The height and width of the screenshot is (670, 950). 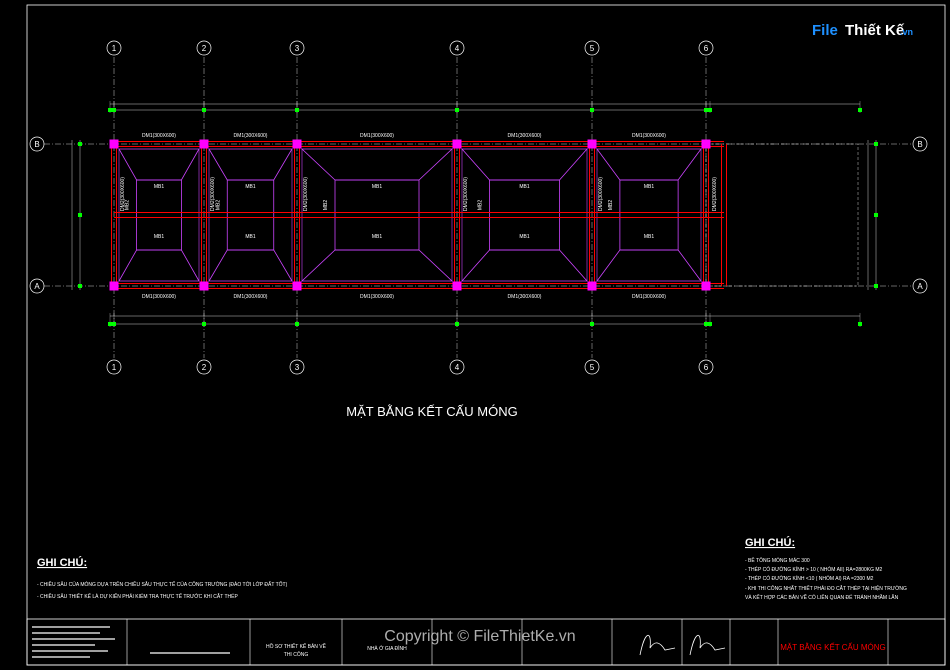 I want to click on signature-2-icon, so click(x=707, y=645).